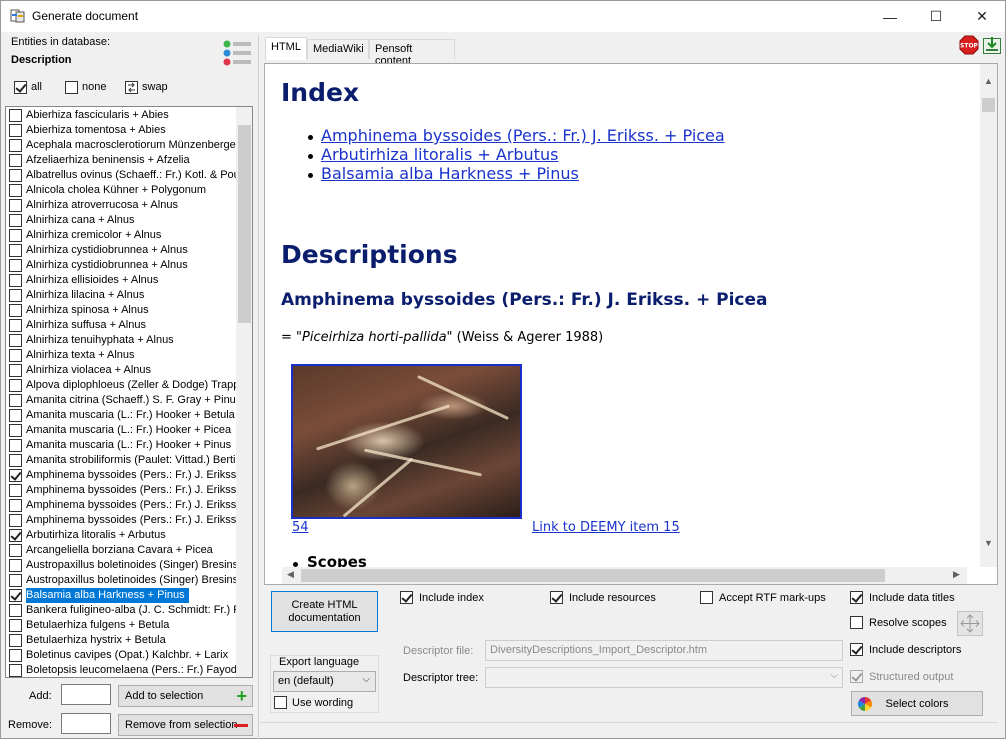 The height and width of the screenshot is (739, 1006). I want to click on list-item: Alnirhiza cystidiobrunnea + Alnus, so click(121, 265).